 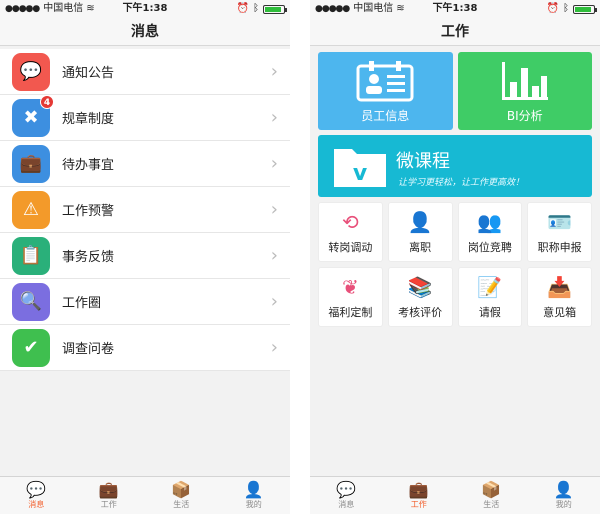 What do you see at coordinates (420, 222) in the screenshot?
I see `leave-icon: 👤` at bounding box center [420, 222].